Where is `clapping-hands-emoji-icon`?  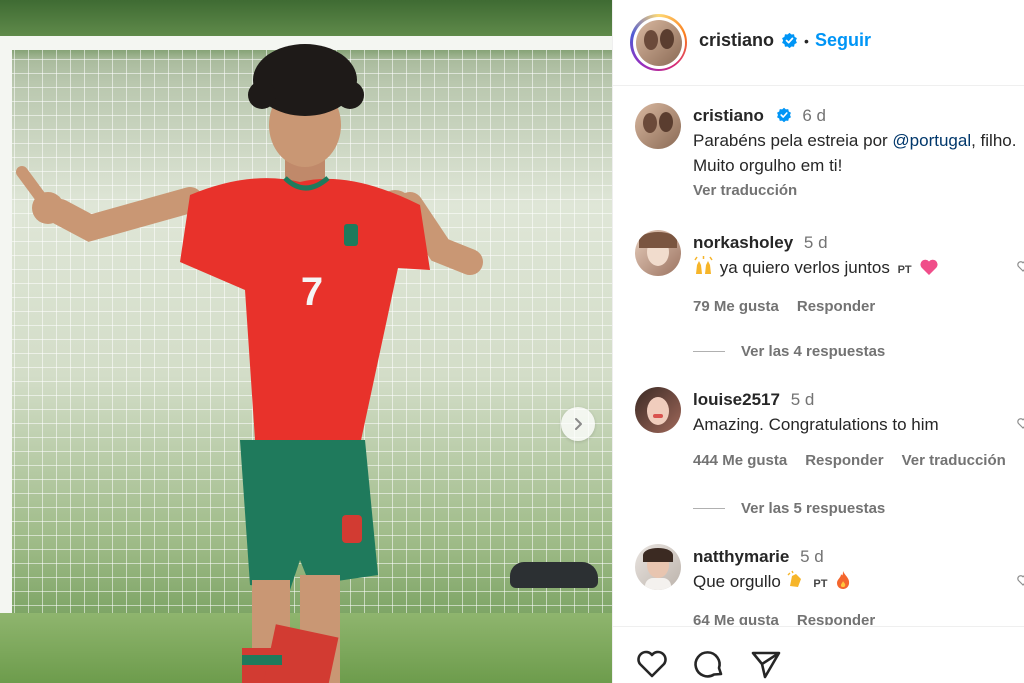
clapping-hands-emoji-icon is located at coordinates (794, 578).